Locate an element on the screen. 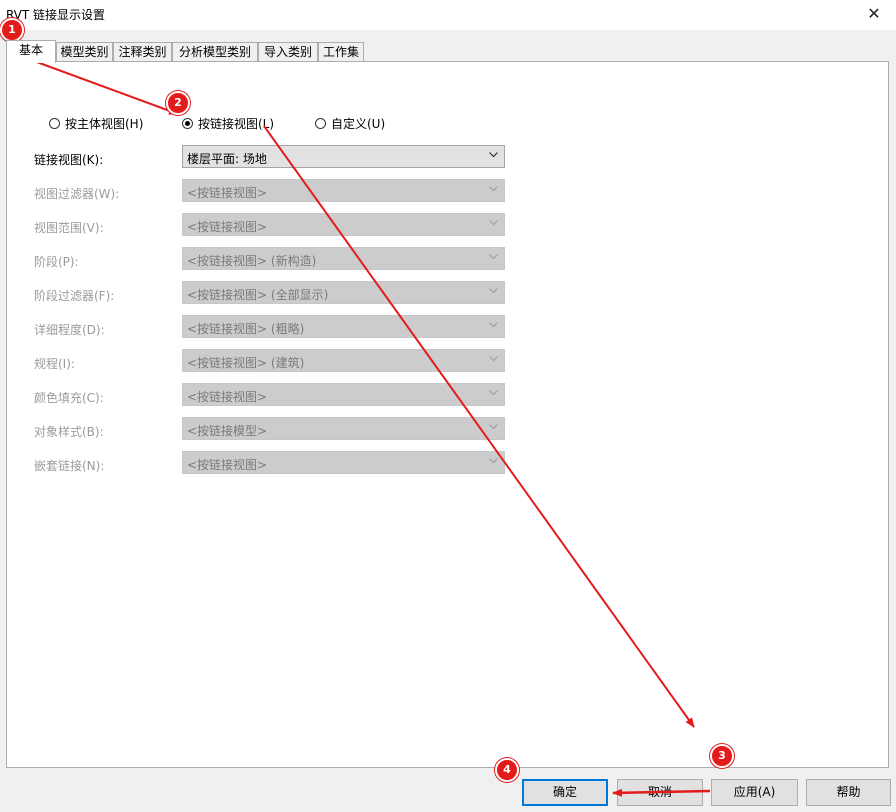  object-styles-label: 对象样式(B): is located at coordinates (69, 432).